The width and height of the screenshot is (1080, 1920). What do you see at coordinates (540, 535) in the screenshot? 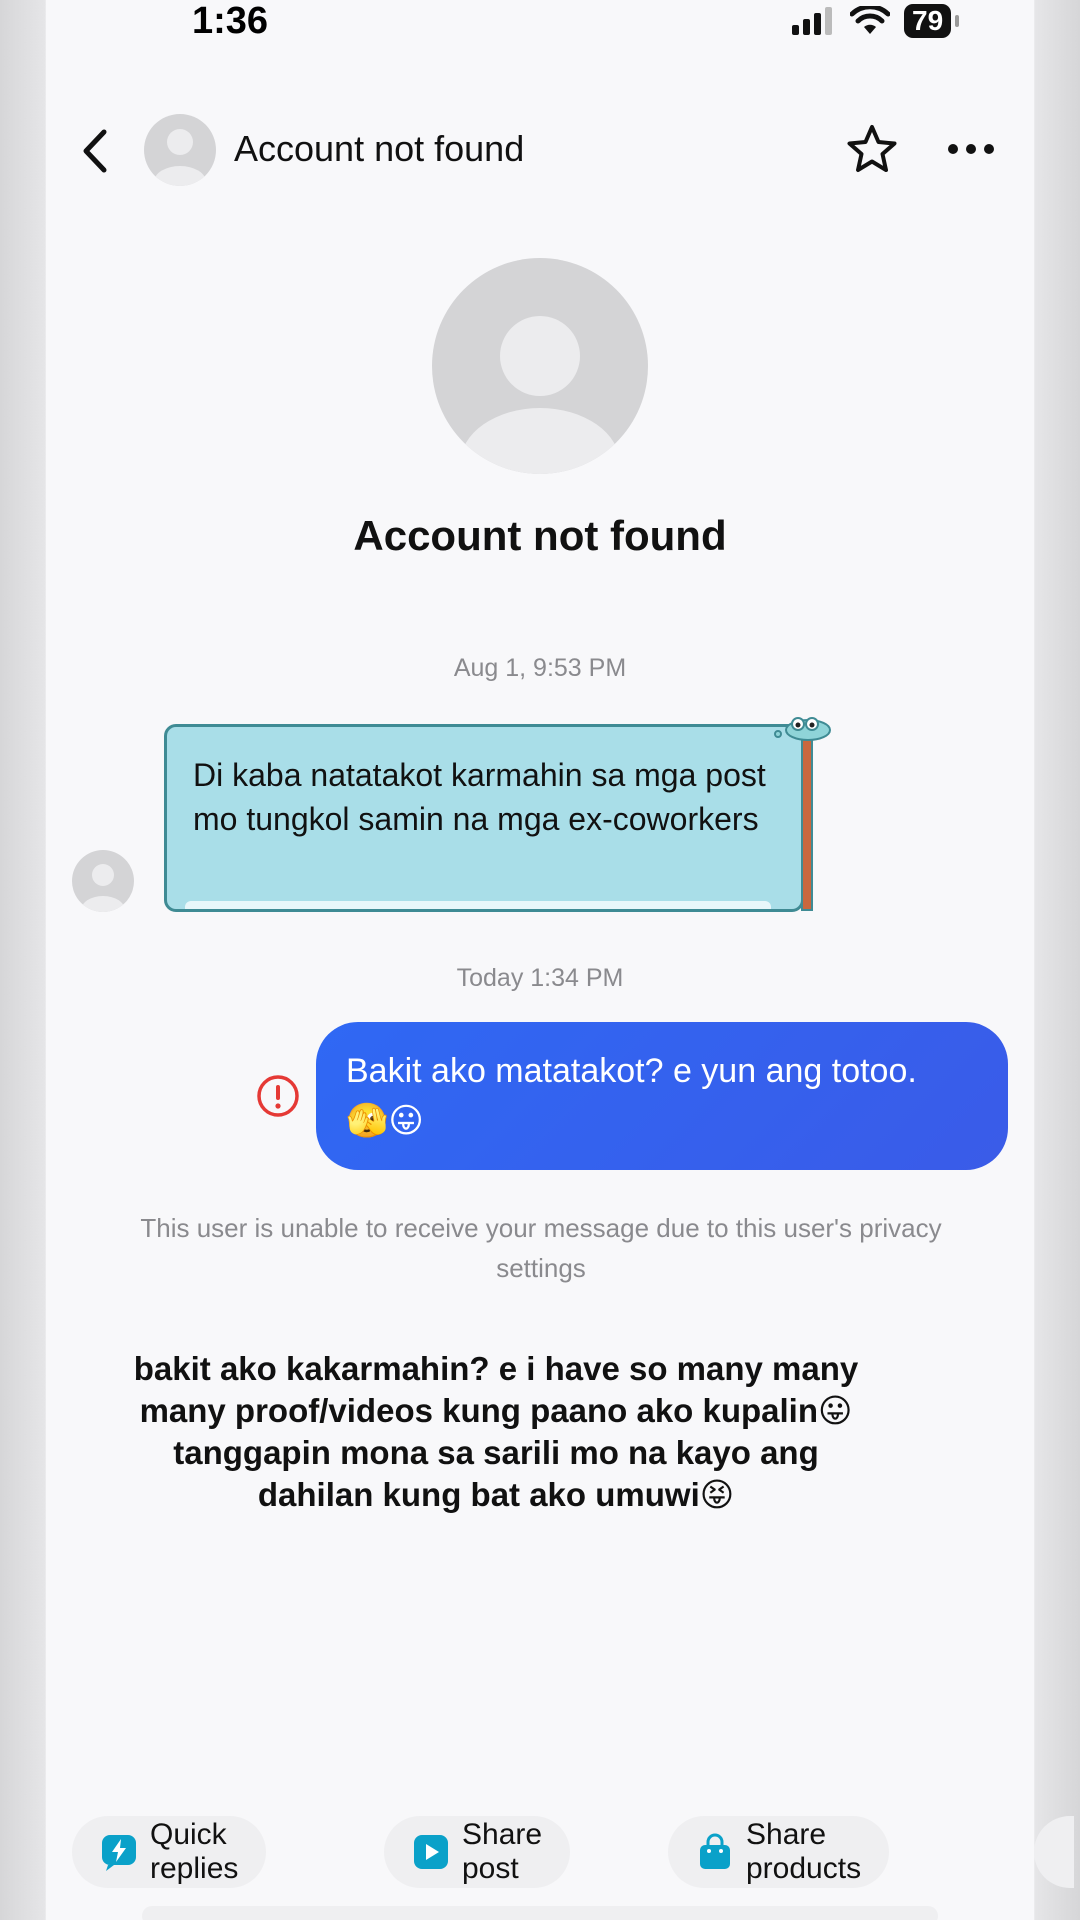
I see `profile-name: Account not found` at bounding box center [540, 535].